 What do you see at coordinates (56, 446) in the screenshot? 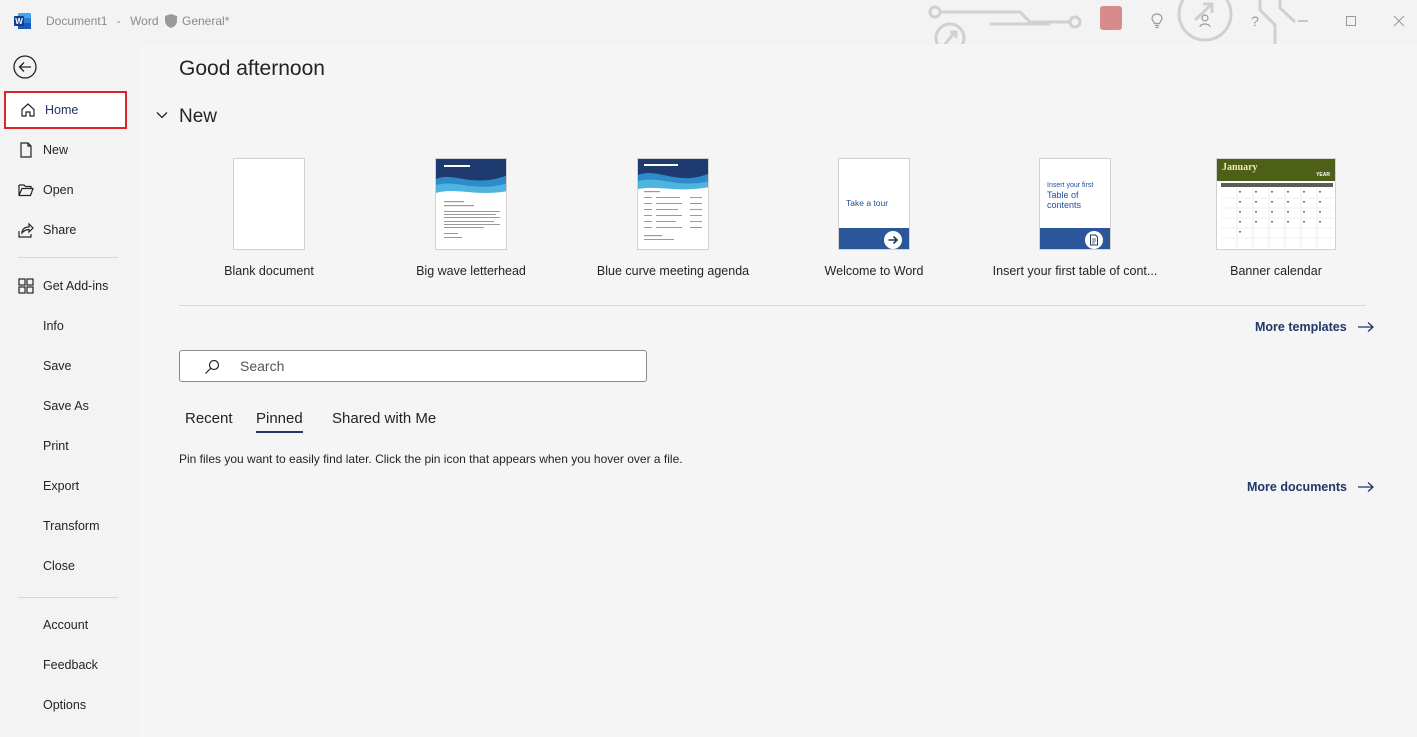
I see `nav-item-label: Print` at bounding box center [56, 446].